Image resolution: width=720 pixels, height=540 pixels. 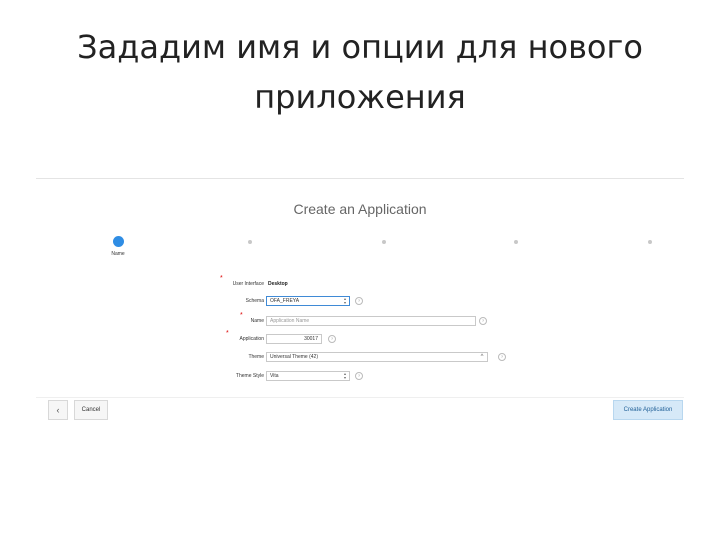 I want to click on cancel-button: Cancel, so click(x=91, y=410).